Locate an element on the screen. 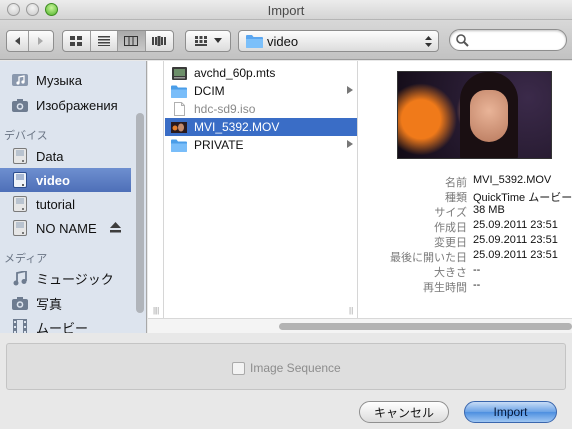  file-row: hdc-sd9.iso is located at coordinates (261, 109).